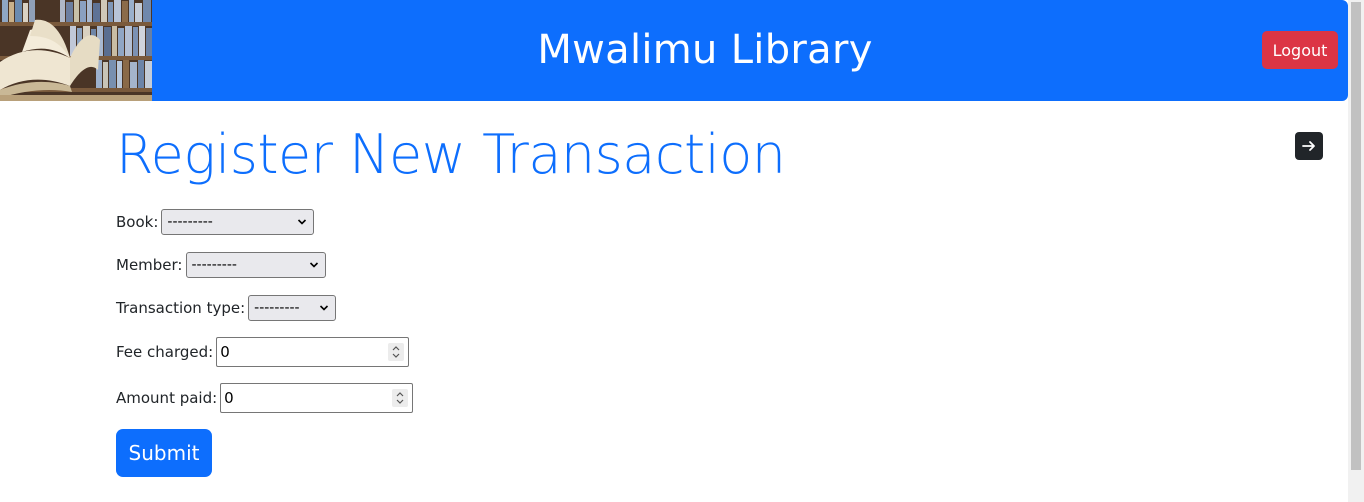 This screenshot has height=502, width=1364. I want to click on transaction-type-label: Transaction type:, so click(181, 308).